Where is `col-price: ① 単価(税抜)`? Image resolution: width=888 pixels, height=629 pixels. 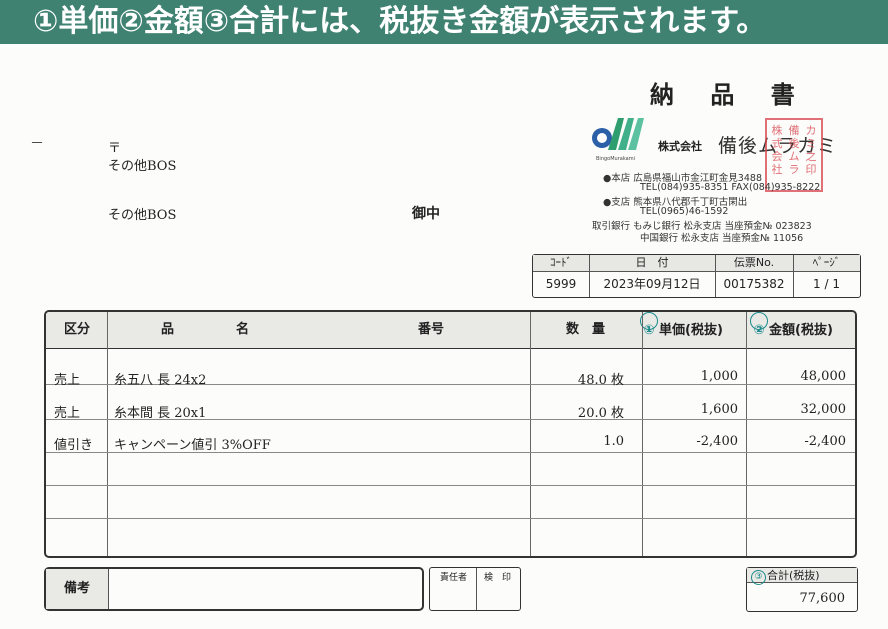 col-price: ① 単価(税抜) is located at coordinates (681, 330).